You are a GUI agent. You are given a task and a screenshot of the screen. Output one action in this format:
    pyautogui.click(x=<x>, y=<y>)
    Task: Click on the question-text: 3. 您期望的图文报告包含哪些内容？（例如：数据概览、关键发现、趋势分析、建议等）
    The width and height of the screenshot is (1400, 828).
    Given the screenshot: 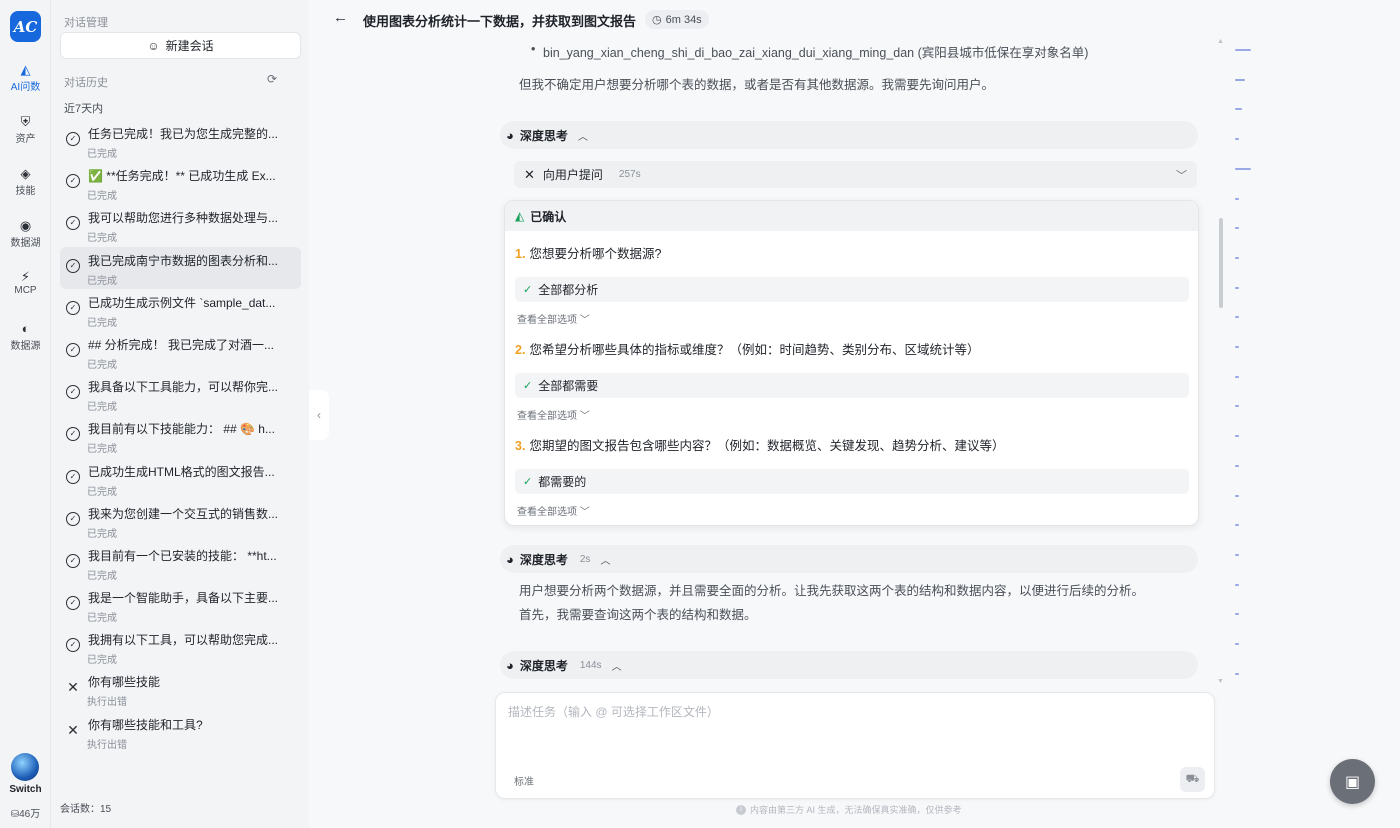 What is the action you would take?
    pyautogui.click(x=759, y=444)
    